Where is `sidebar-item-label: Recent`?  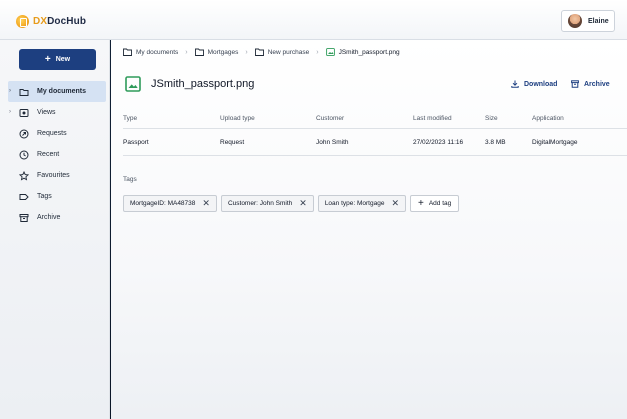 sidebar-item-label: Recent is located at coordinates (48, 154).